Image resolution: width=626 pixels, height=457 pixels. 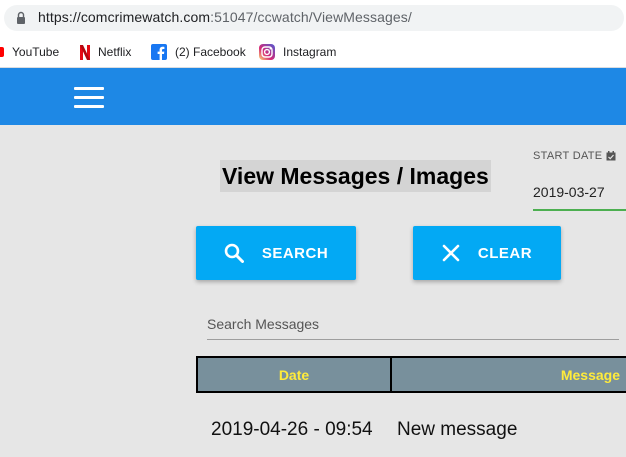 What do you see at coordinates (105, 52) in the screenshot?
I see `bookmark-netflix: Netflix` at bounding box center [105, 52].